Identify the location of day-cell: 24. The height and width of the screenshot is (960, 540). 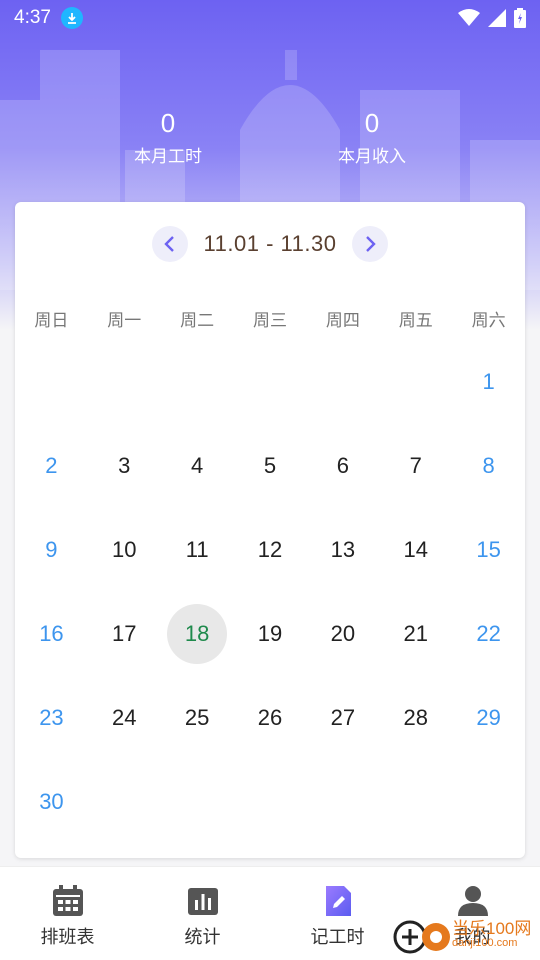
(124, 718).